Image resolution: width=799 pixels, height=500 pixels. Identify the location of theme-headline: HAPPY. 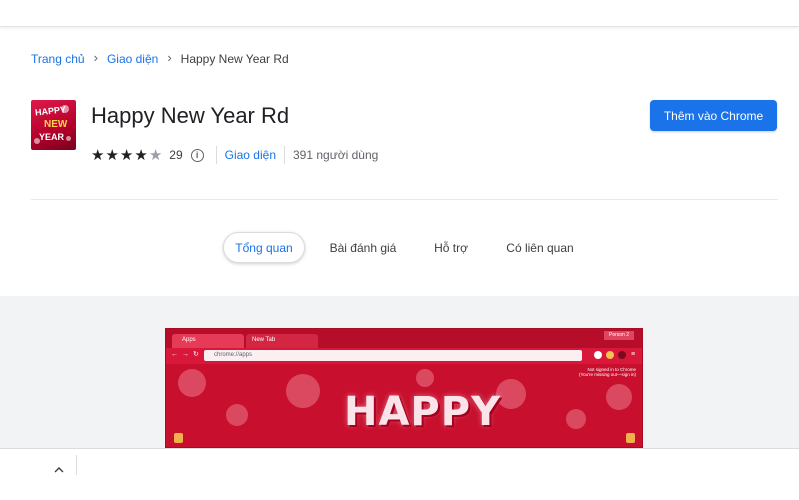
(423, 412).